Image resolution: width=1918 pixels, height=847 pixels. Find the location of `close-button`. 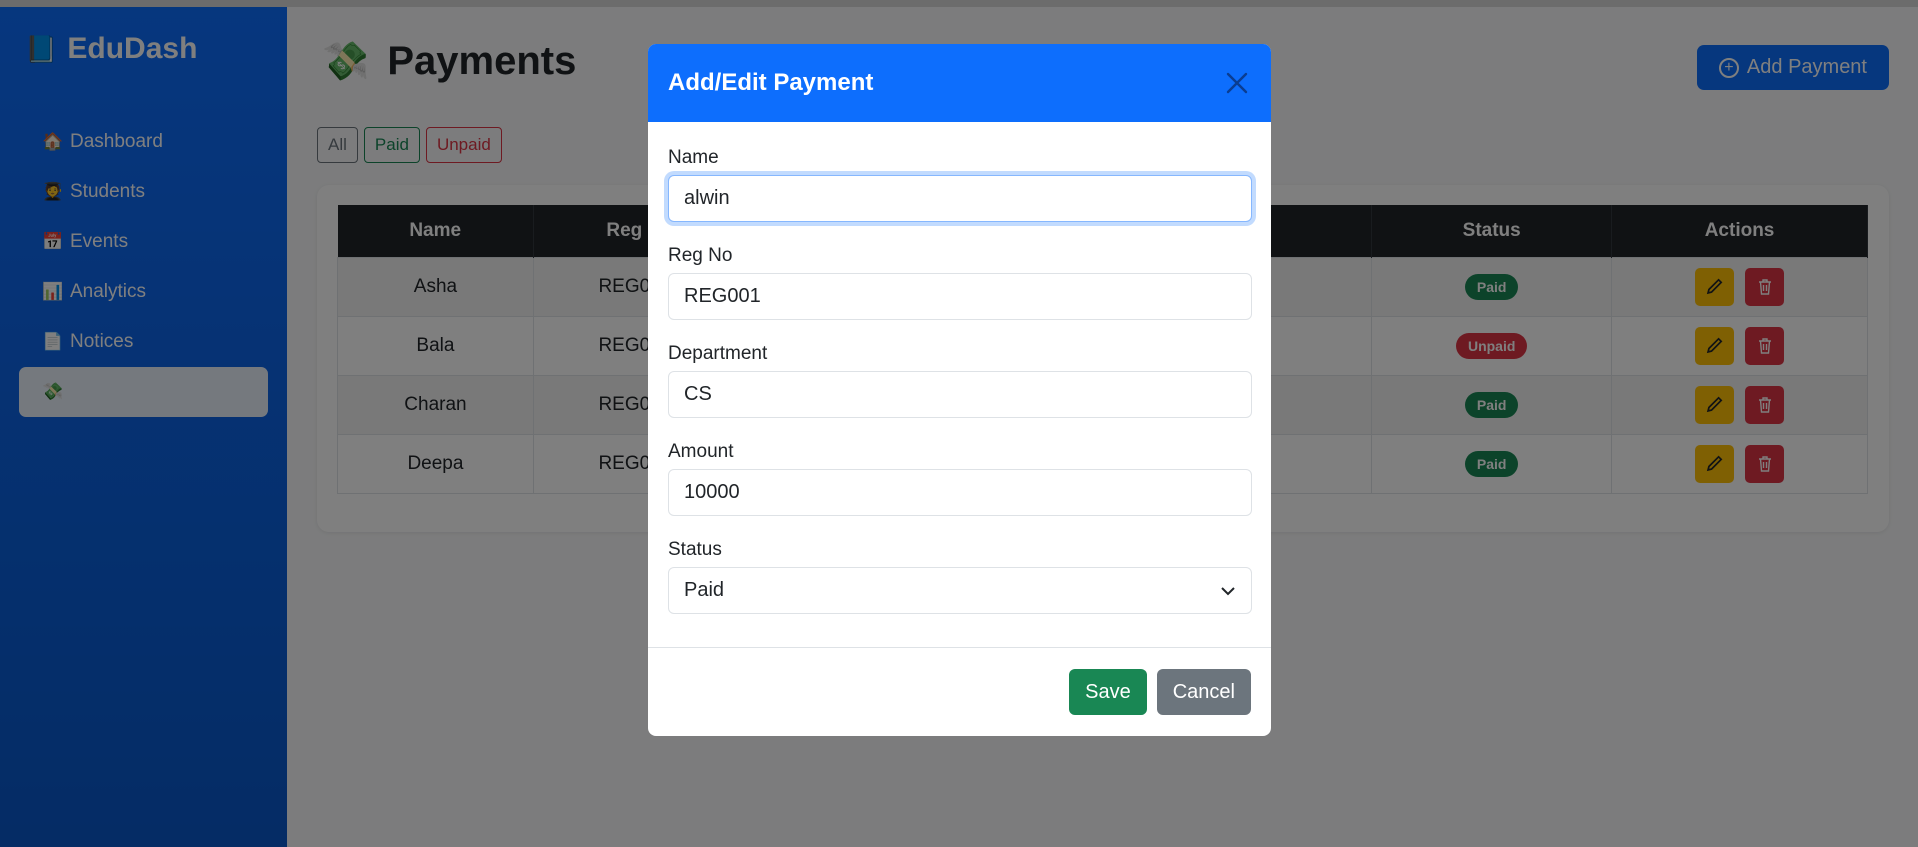

close-button is located at coordinates (1237, 83).